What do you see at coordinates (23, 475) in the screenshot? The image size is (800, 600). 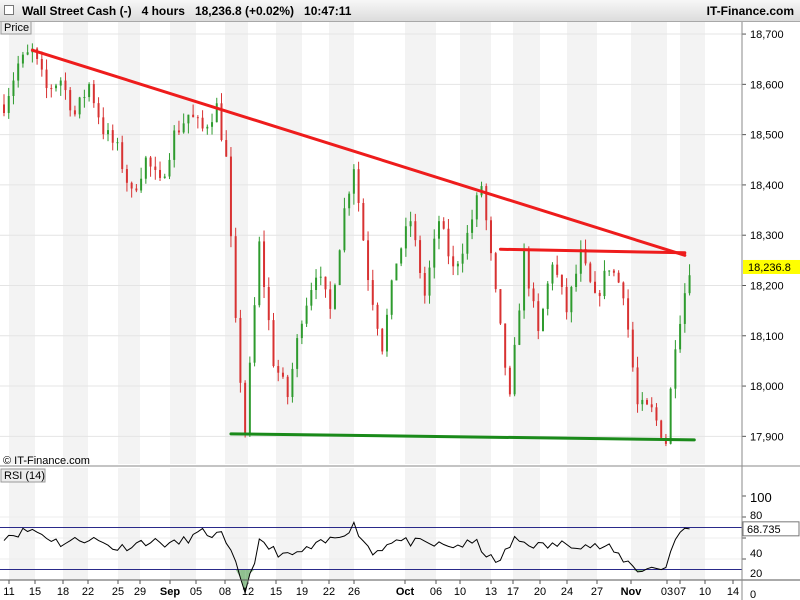 I see `rsi-panel-label: RSI (14)` at bounding box center [23, 475].